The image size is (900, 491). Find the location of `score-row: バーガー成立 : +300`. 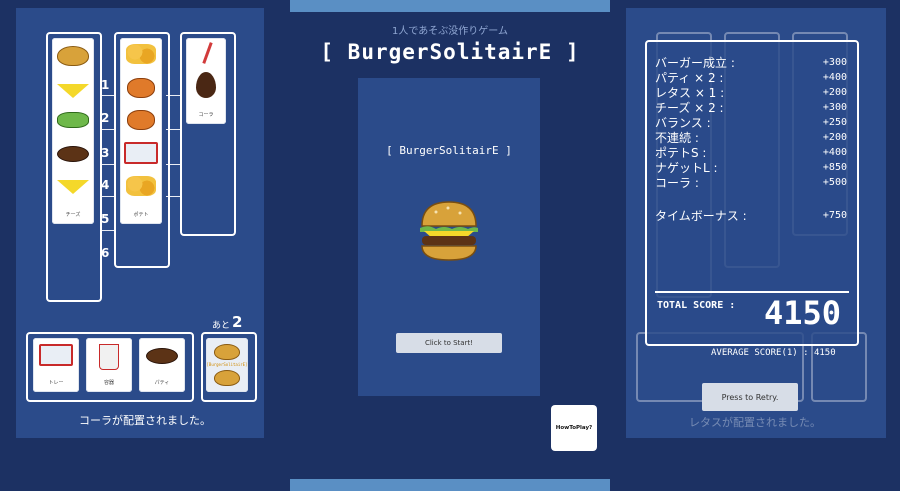

score-row: バーガー成立 : +300 is located at coordinates (751, 63).